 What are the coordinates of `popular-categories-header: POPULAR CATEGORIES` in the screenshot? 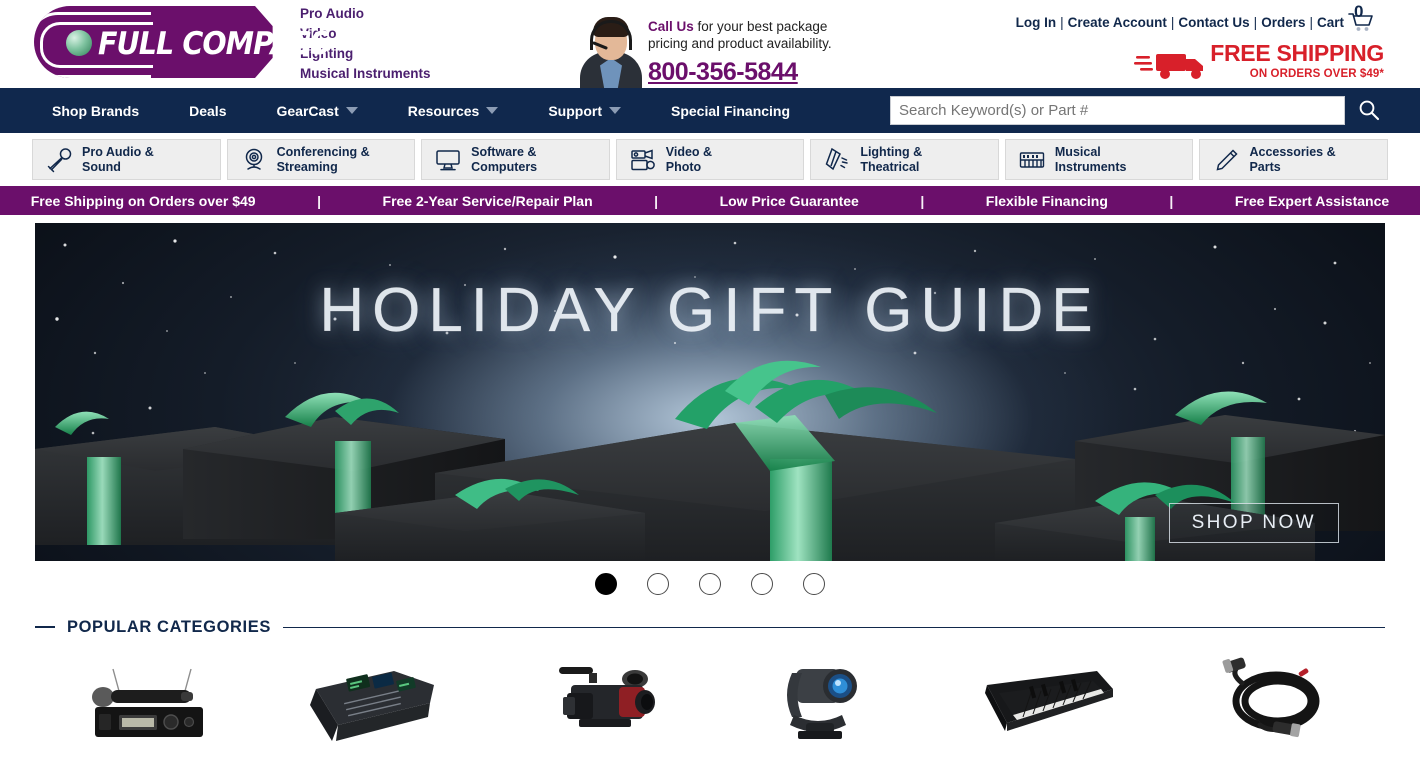 It's located at (710, 627).